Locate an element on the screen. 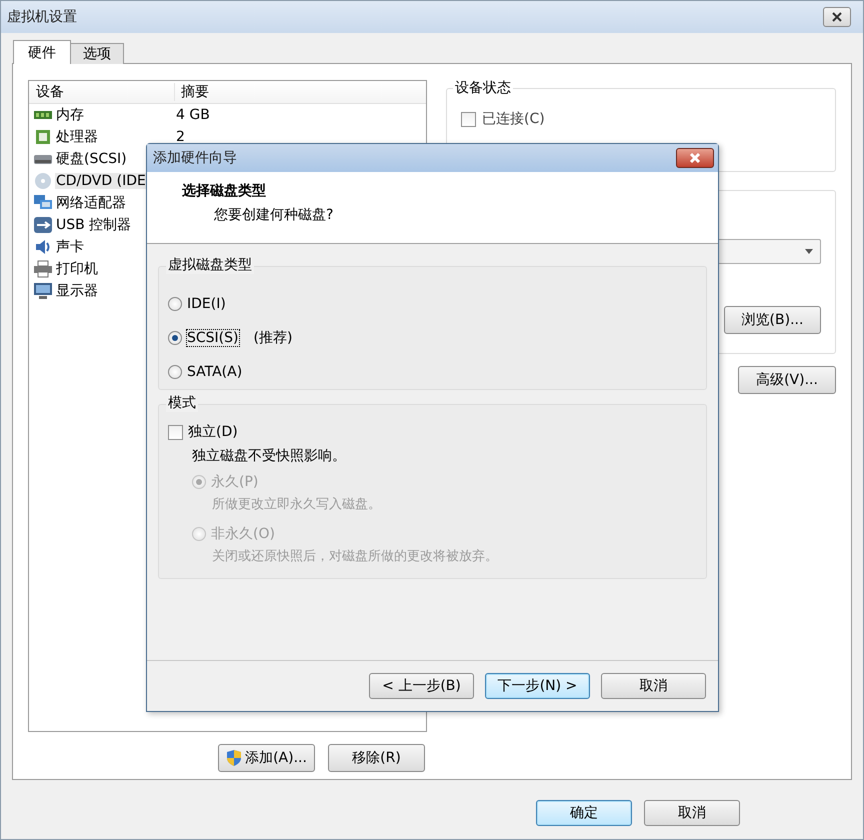 Image resolution: width=864 pixels, height=840 pixels. group-title: 模式 is located at coordinates (182, 403).